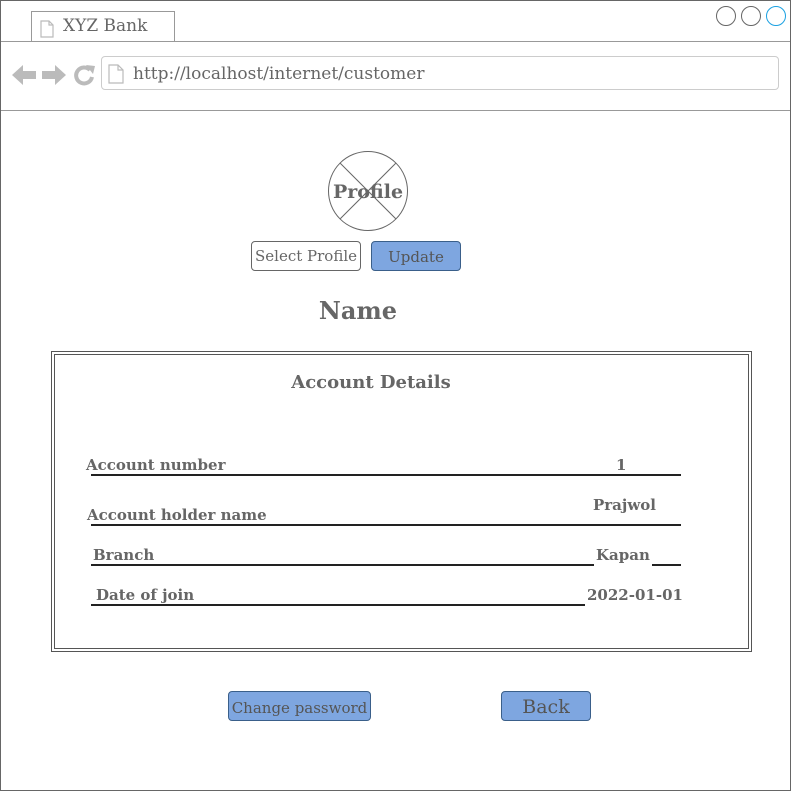 The height and width of the screenshot is (791, 791). I want to click on close-window-button, so click(776, 16).